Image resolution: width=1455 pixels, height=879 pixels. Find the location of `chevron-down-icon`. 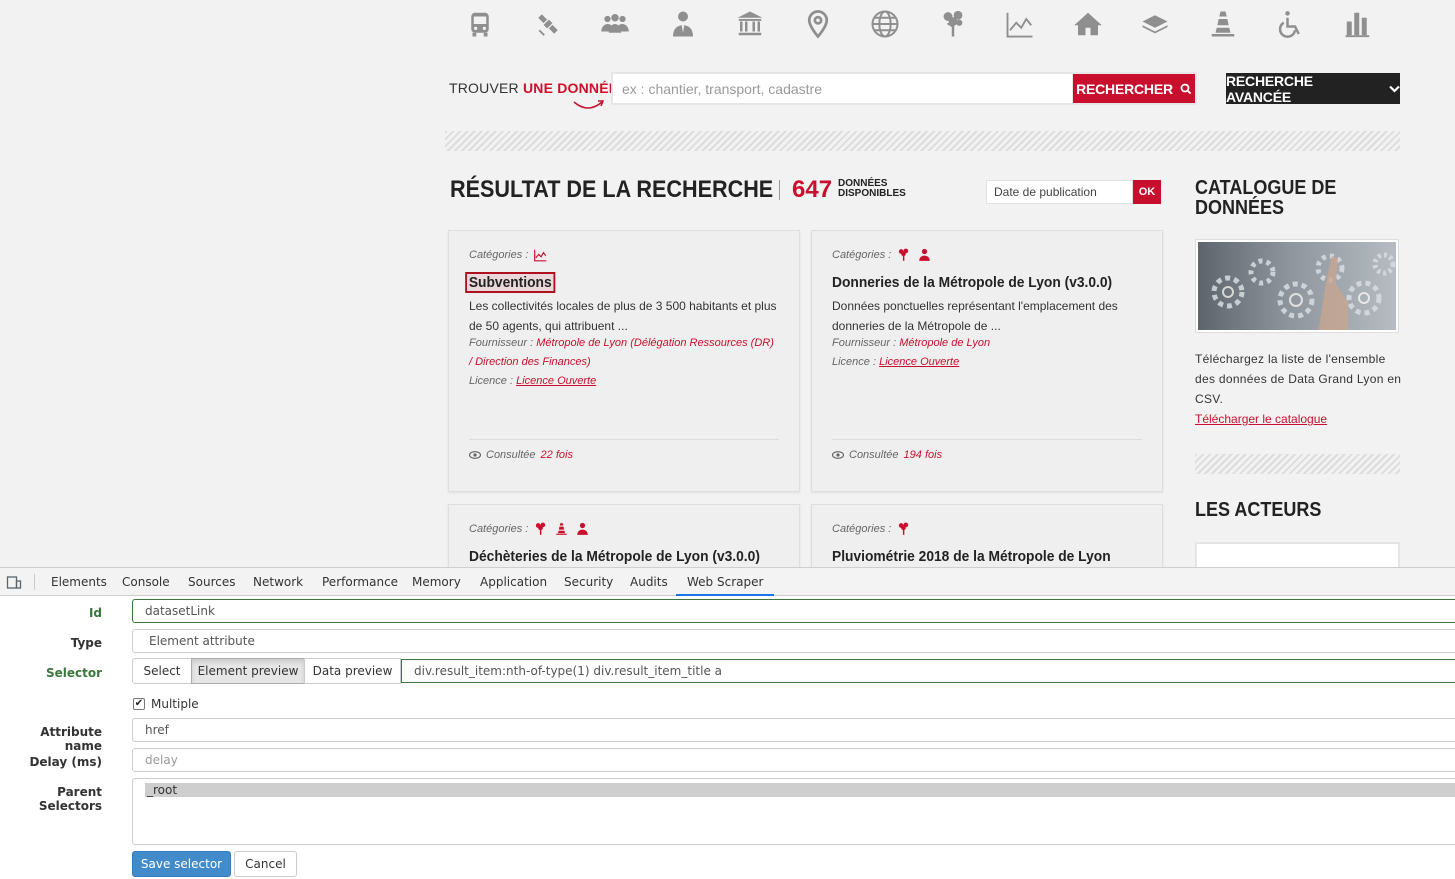

chevron-down-icon is located at coordinates (1394, 89).